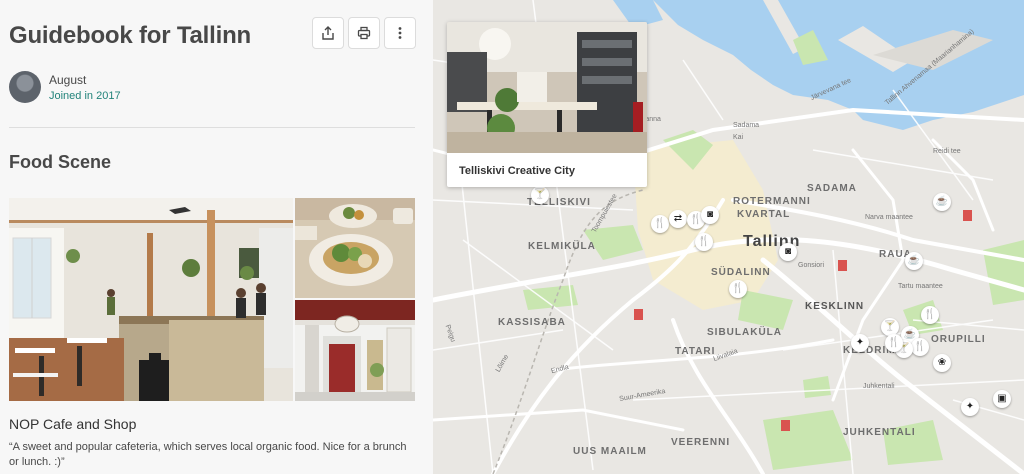 This screenshot has height=474, width=1024. I want to click on author-name: August, so click(85, 80).